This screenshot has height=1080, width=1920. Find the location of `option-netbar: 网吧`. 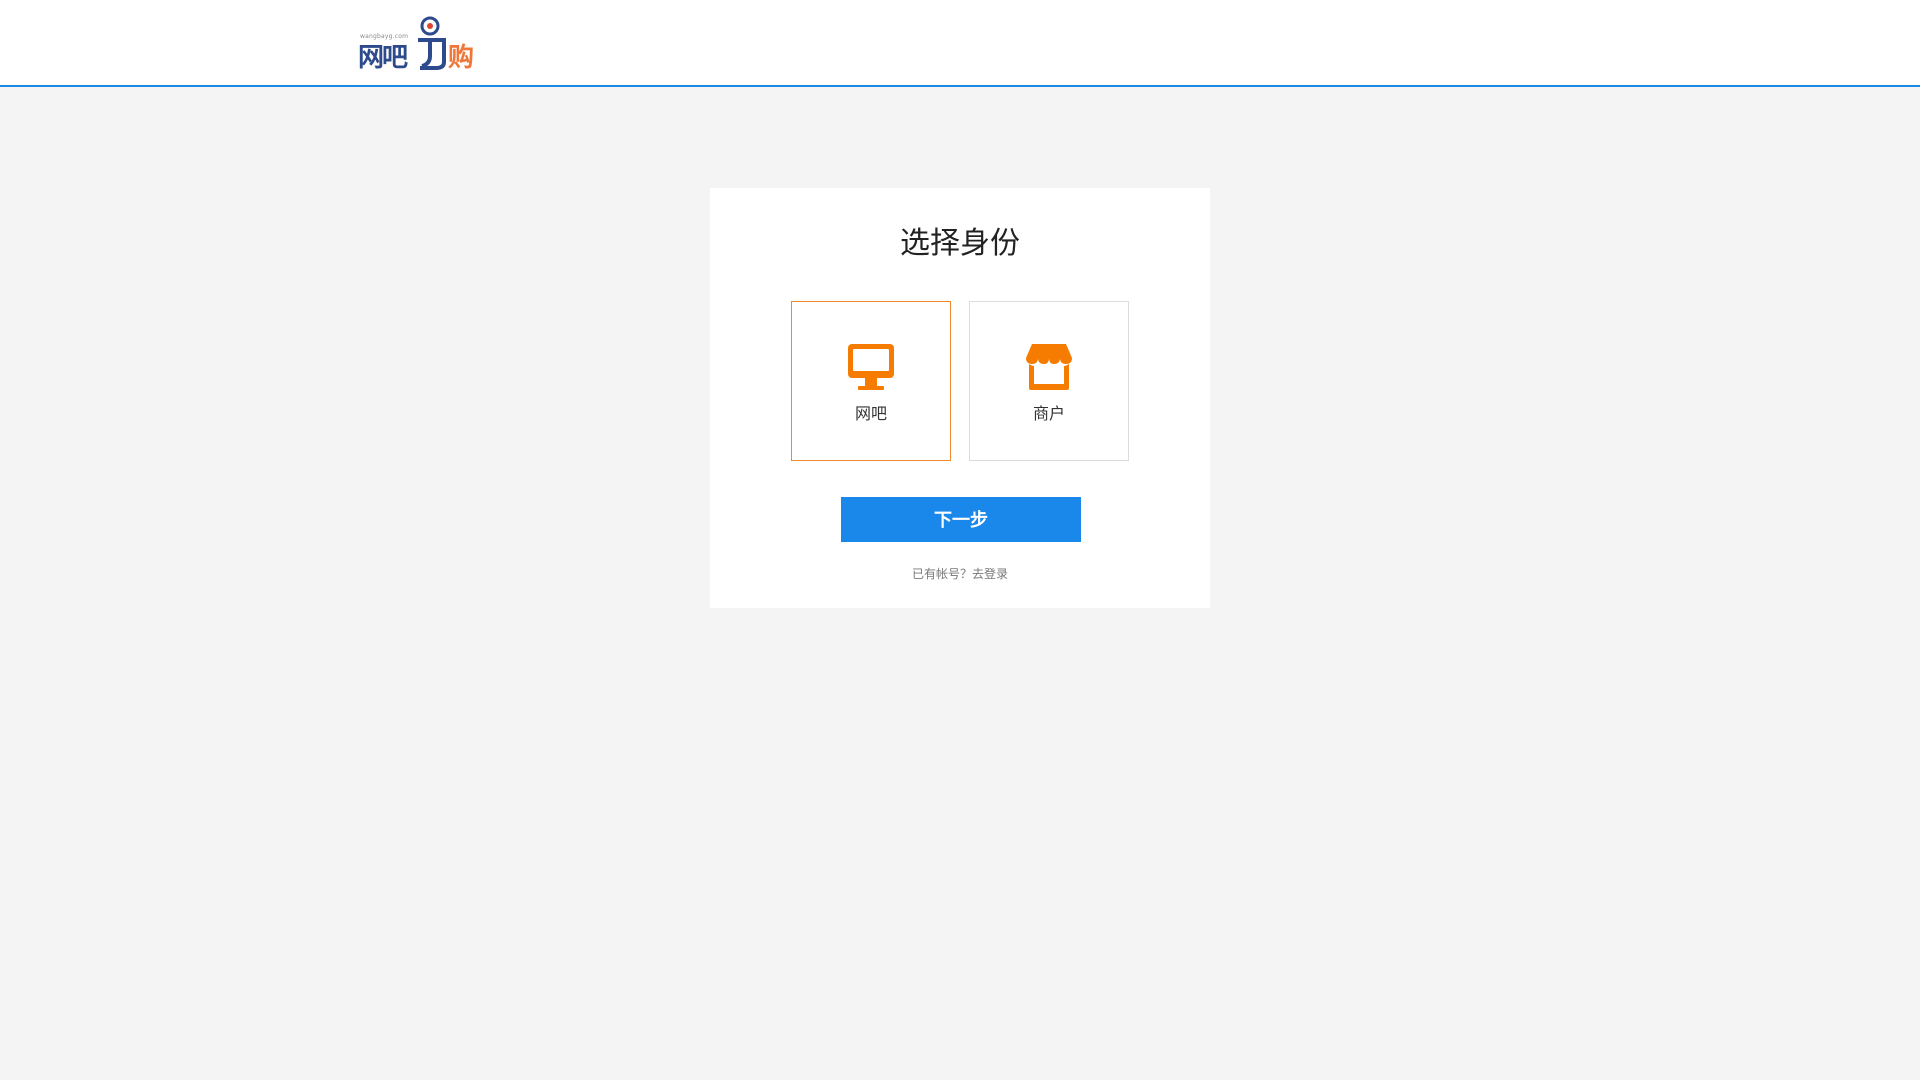

option-netbar: 网吧 is located at coordinates (871, 381).